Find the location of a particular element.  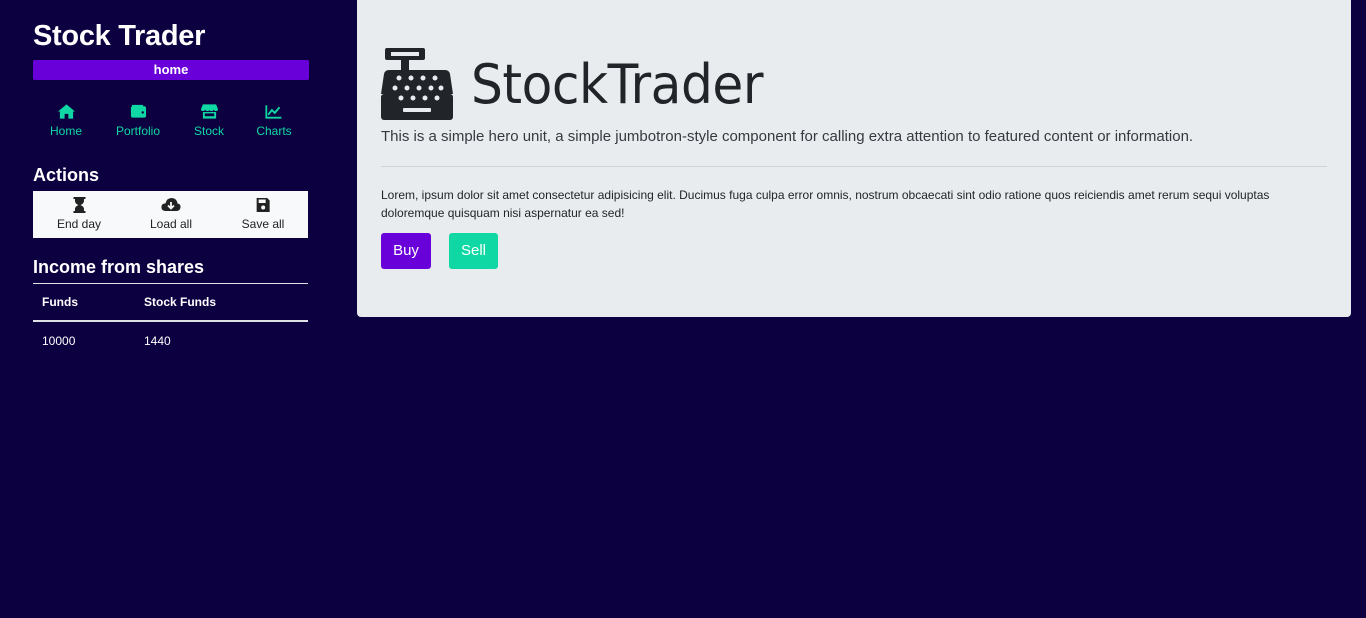

column-header-funds: Funds is located at coordinates (84, 302).